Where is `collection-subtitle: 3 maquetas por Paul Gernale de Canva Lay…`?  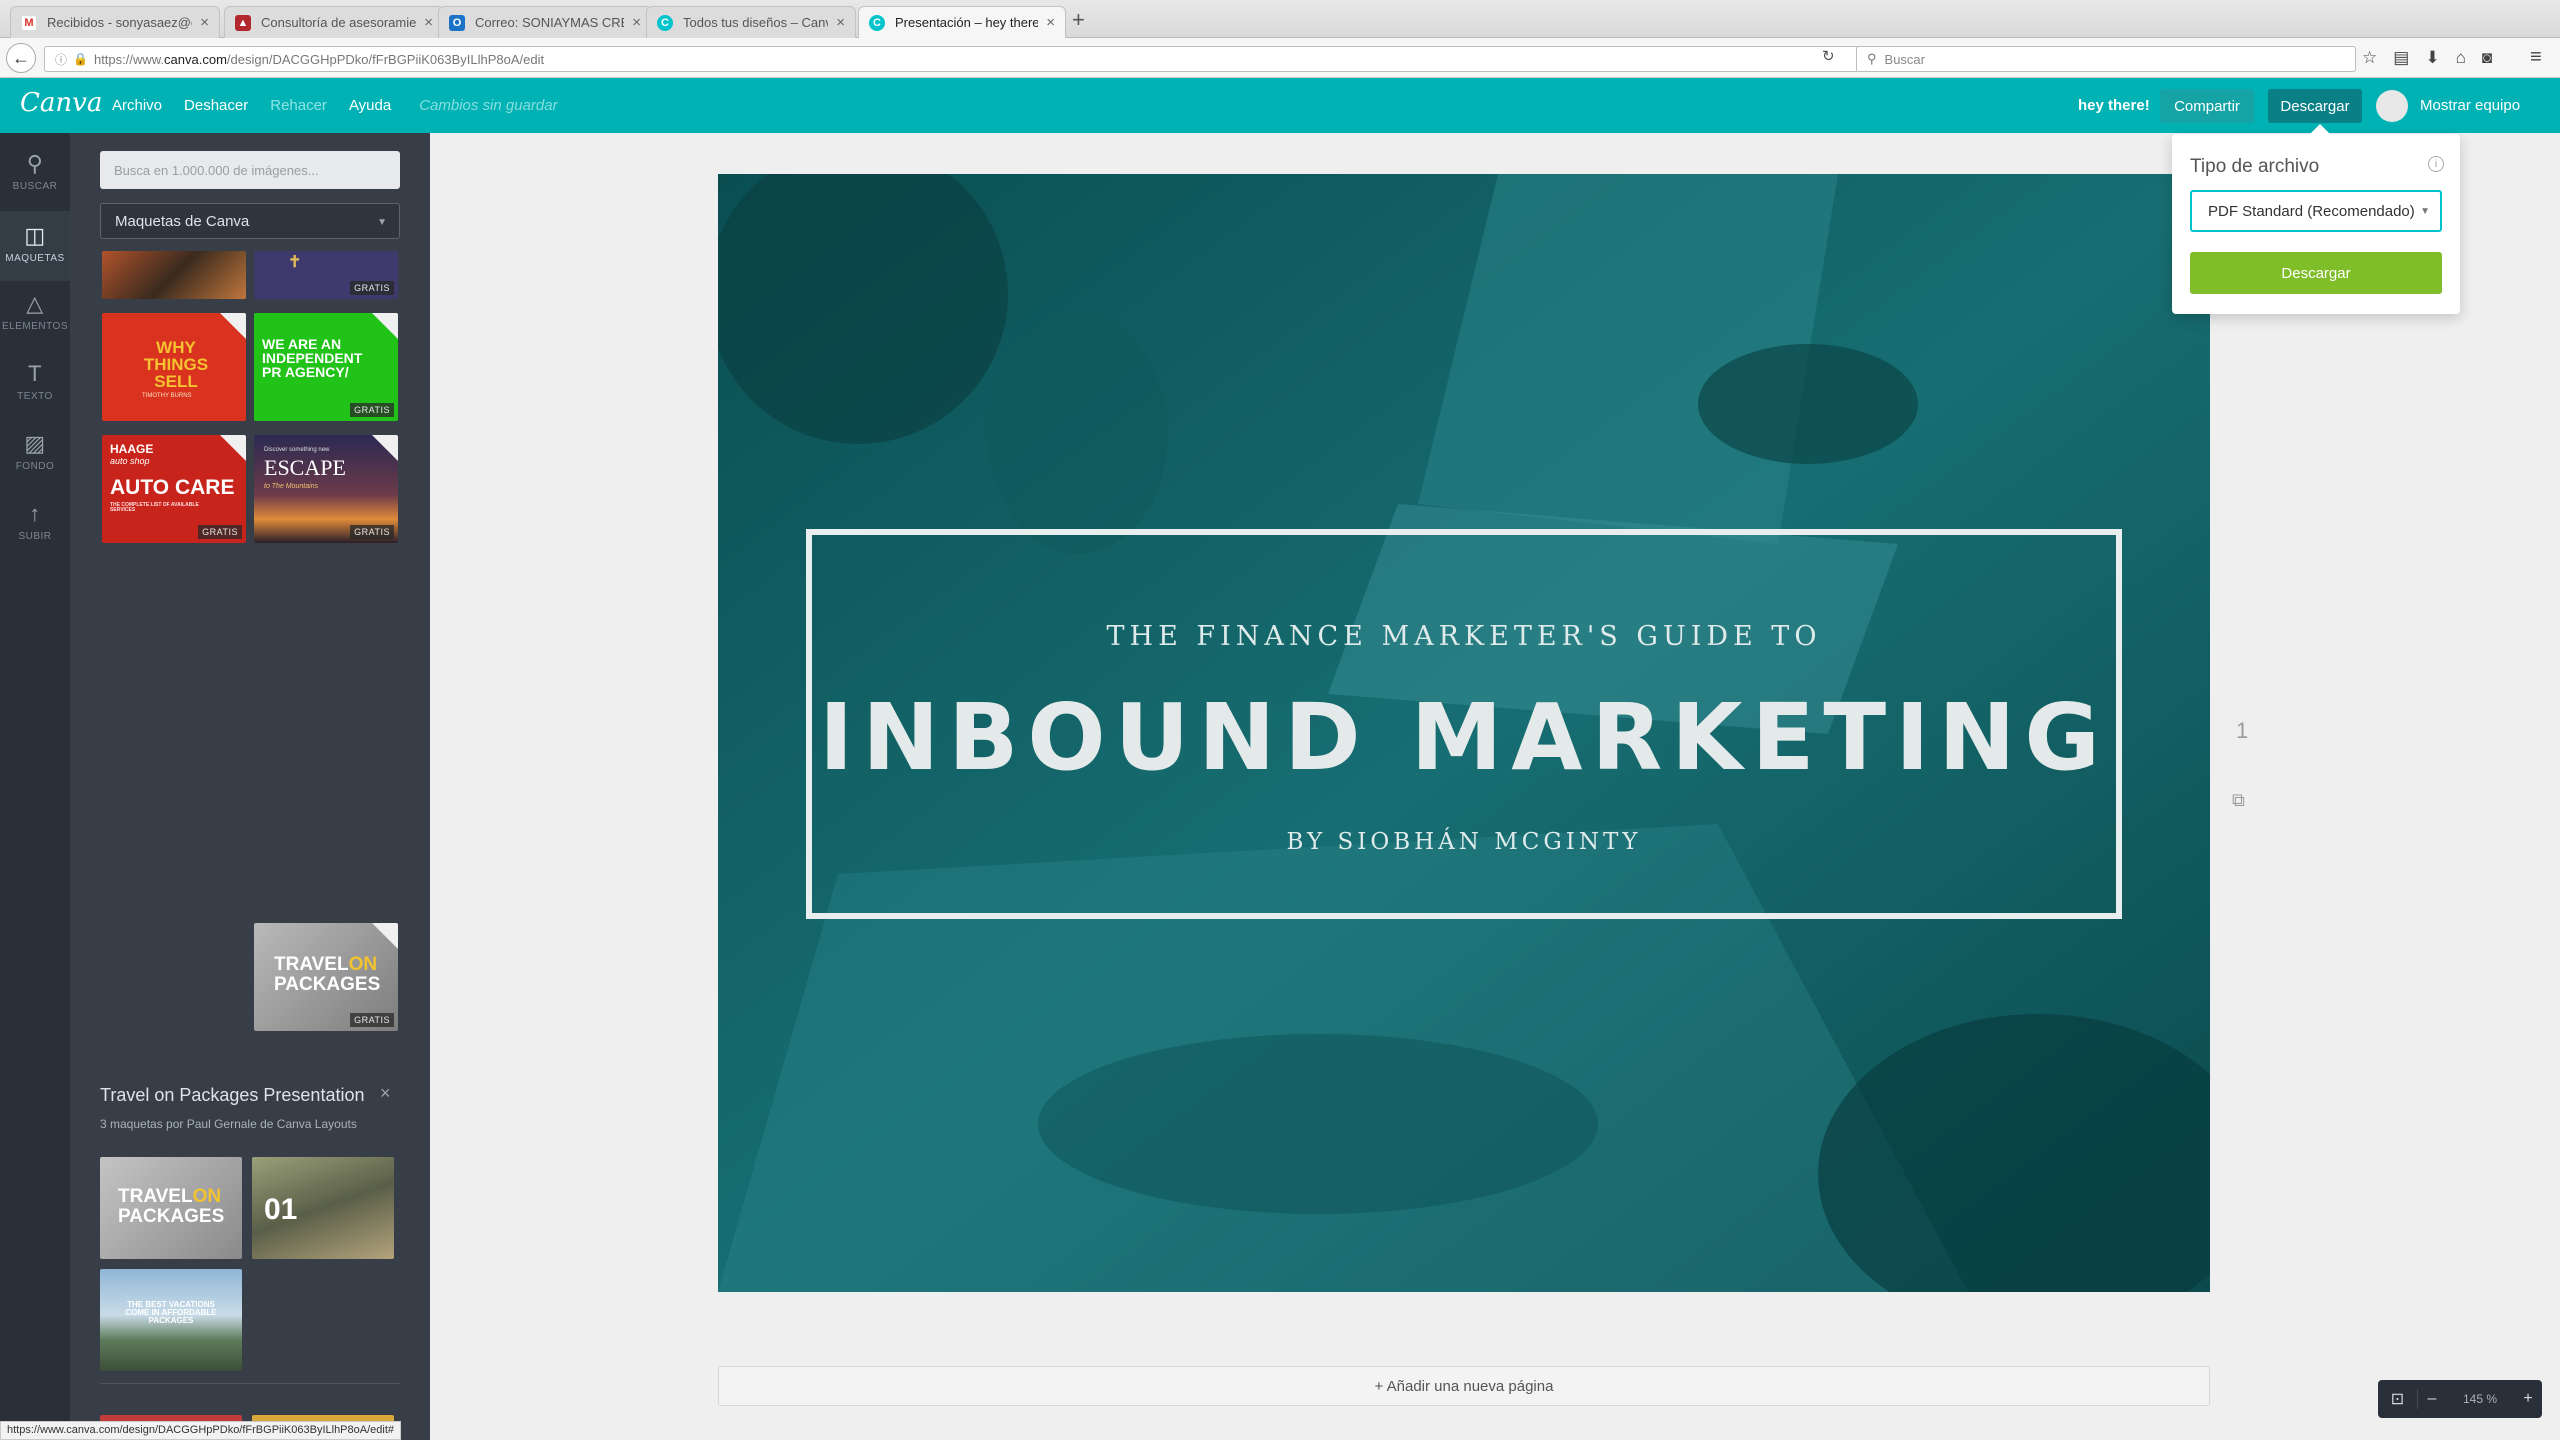
collection-subtitle: 3 maquetas por Paul Gernale de Canva Lay… is located at coordinates (228, 1124).